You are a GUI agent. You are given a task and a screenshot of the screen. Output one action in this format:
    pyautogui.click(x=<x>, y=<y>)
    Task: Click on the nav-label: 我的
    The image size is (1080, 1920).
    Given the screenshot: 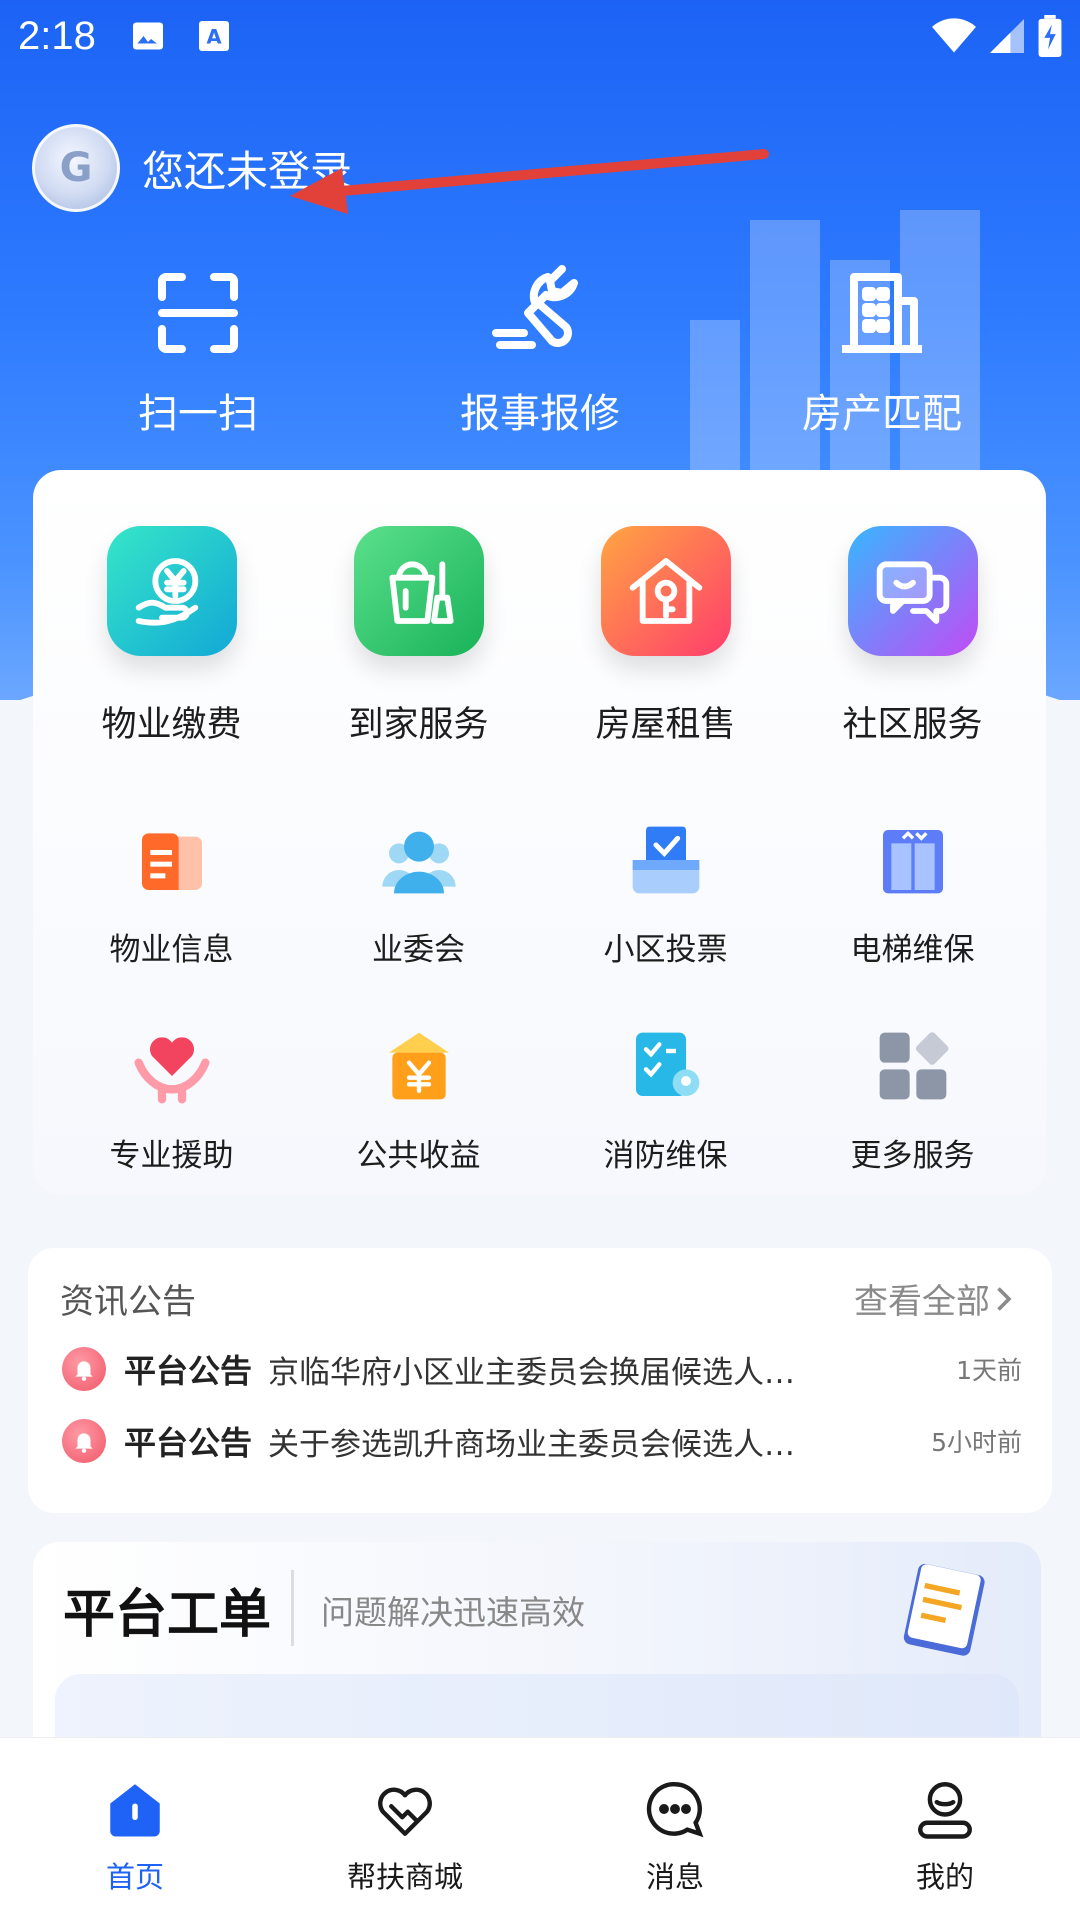 What is the action you would take?
    pyautogui.click(x=944, y=1877)
    